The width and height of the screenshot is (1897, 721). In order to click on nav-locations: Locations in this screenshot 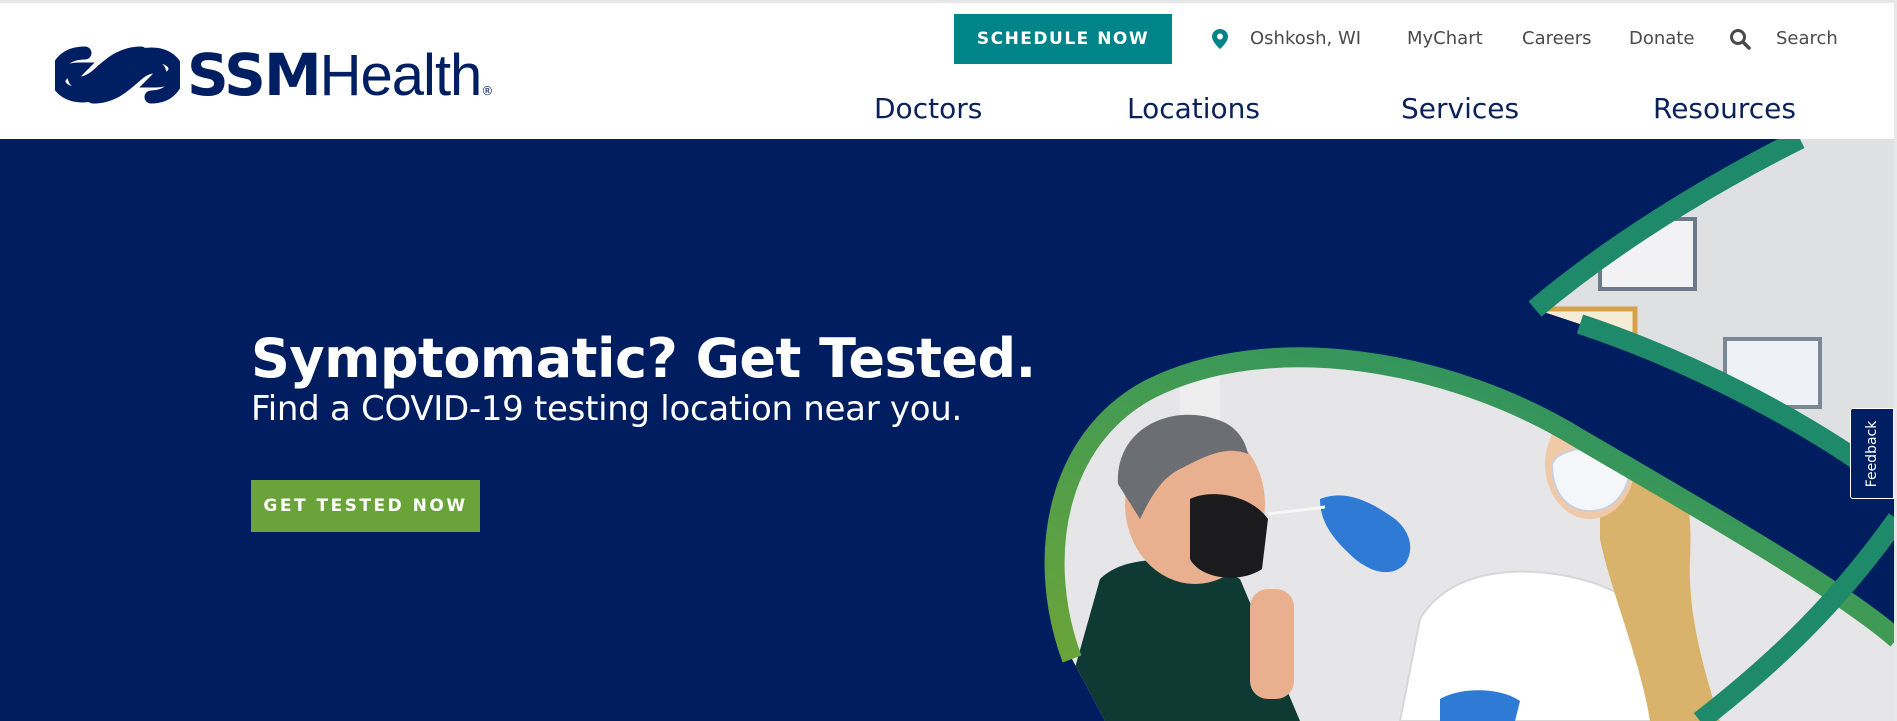, I will do `click(1193, 109)`.